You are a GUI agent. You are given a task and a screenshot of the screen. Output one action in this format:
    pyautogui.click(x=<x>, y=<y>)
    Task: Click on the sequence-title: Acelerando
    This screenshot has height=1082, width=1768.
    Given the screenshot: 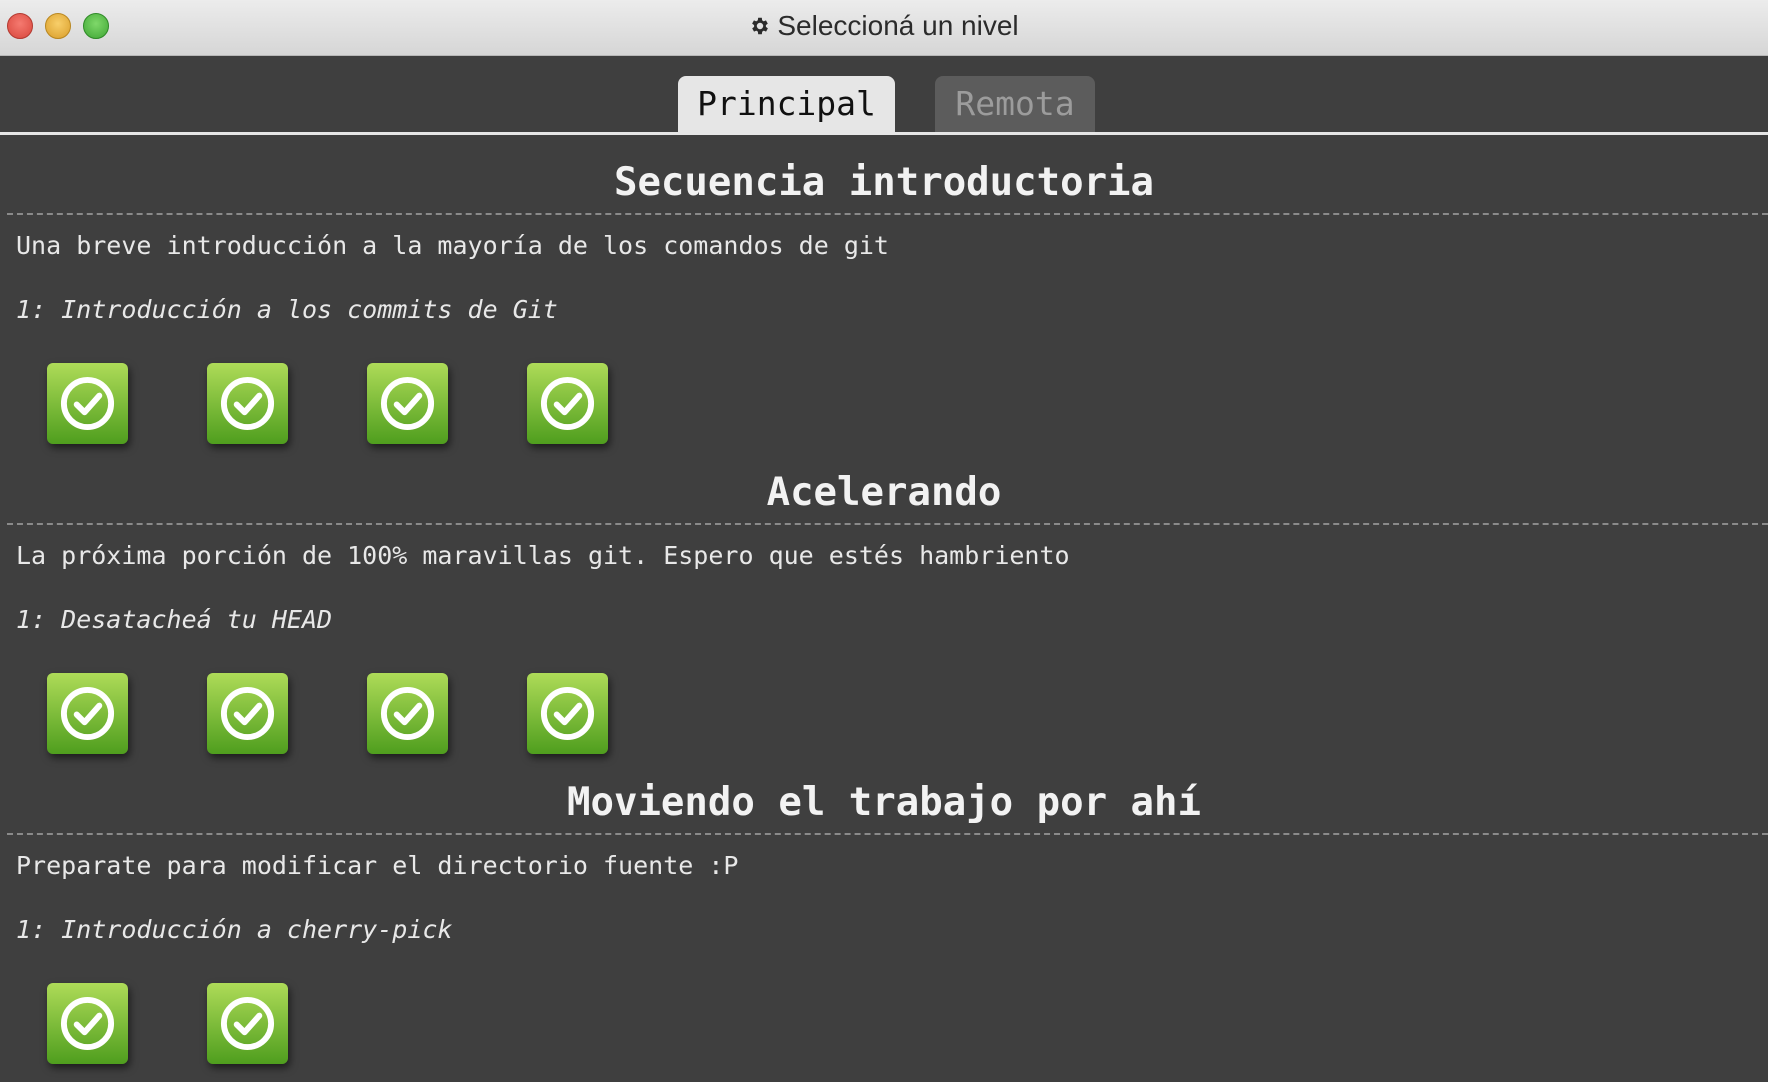 What is the action you would take?
    pyautogui.click(x=884, y=492)
    